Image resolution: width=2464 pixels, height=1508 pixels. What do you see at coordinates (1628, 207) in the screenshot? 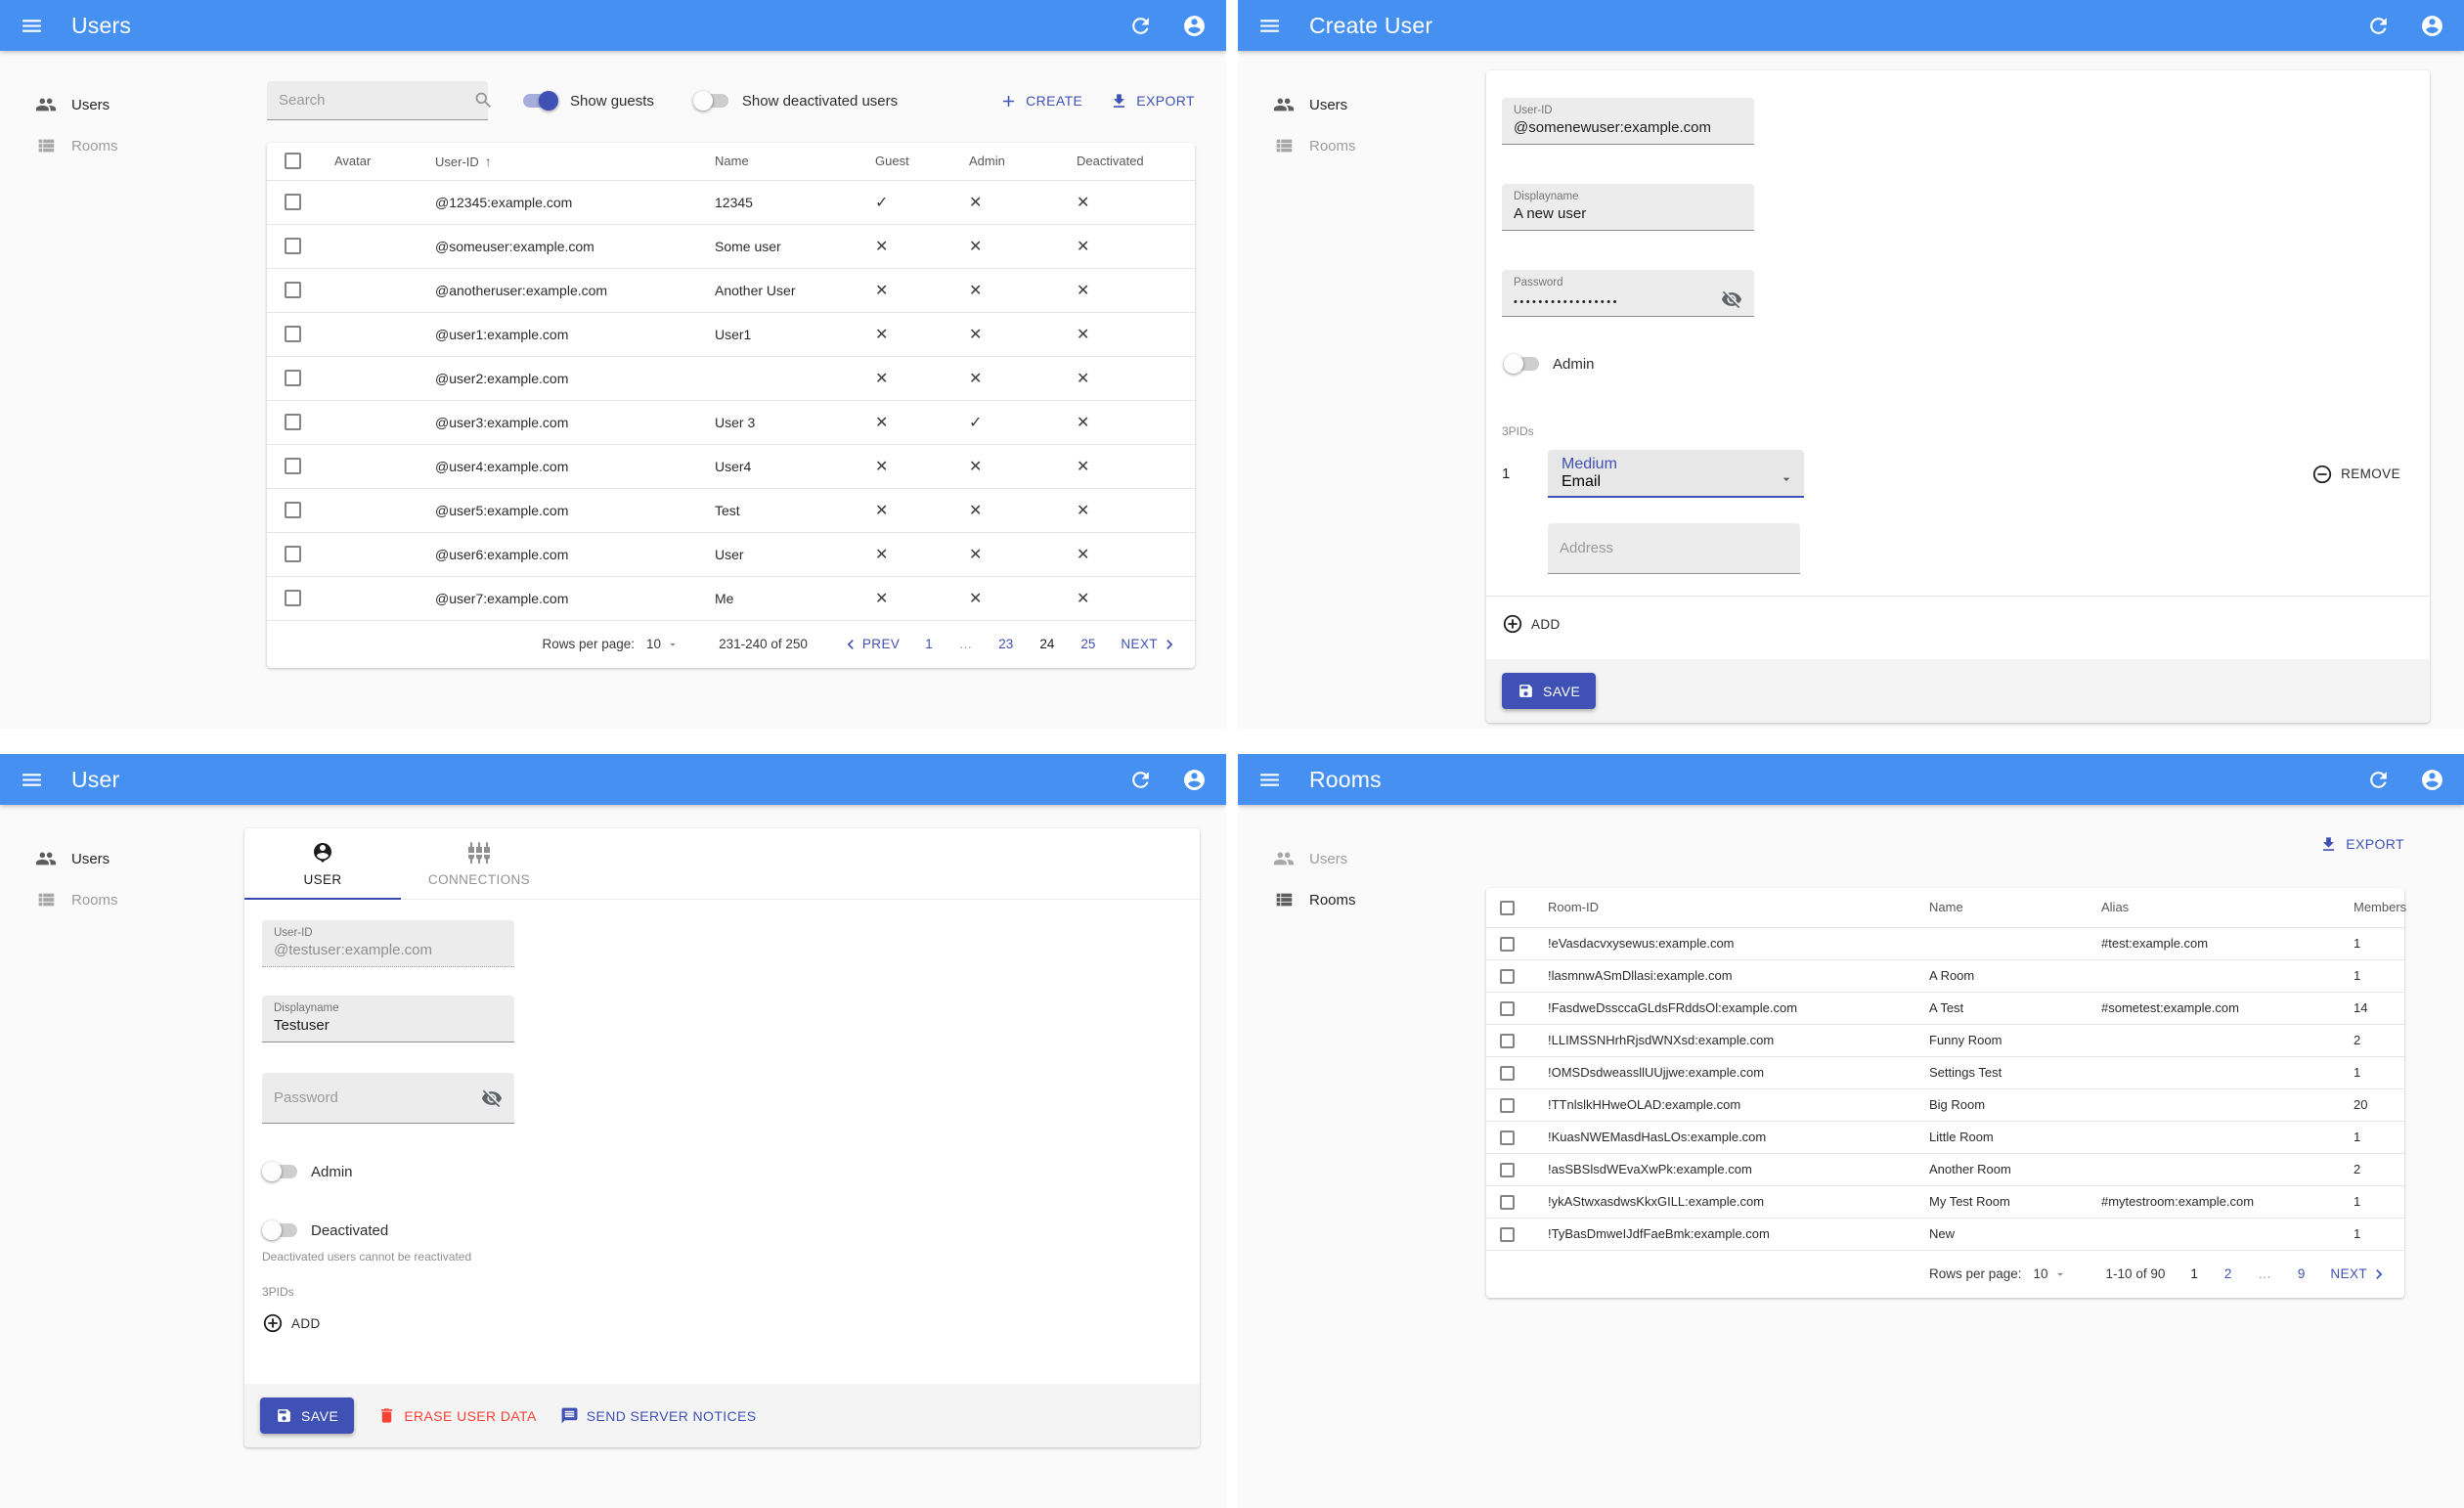
I see `displayname-field: Displayname A new user` at bounding box center [1628, 207].